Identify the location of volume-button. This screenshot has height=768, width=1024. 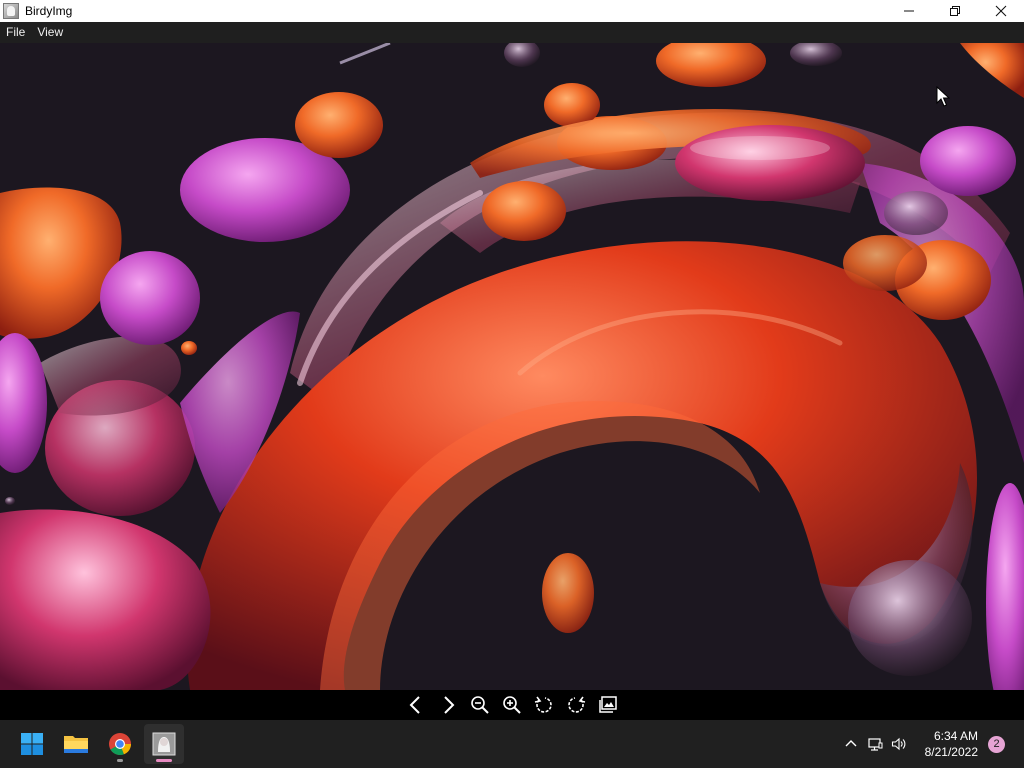
(899, 744).